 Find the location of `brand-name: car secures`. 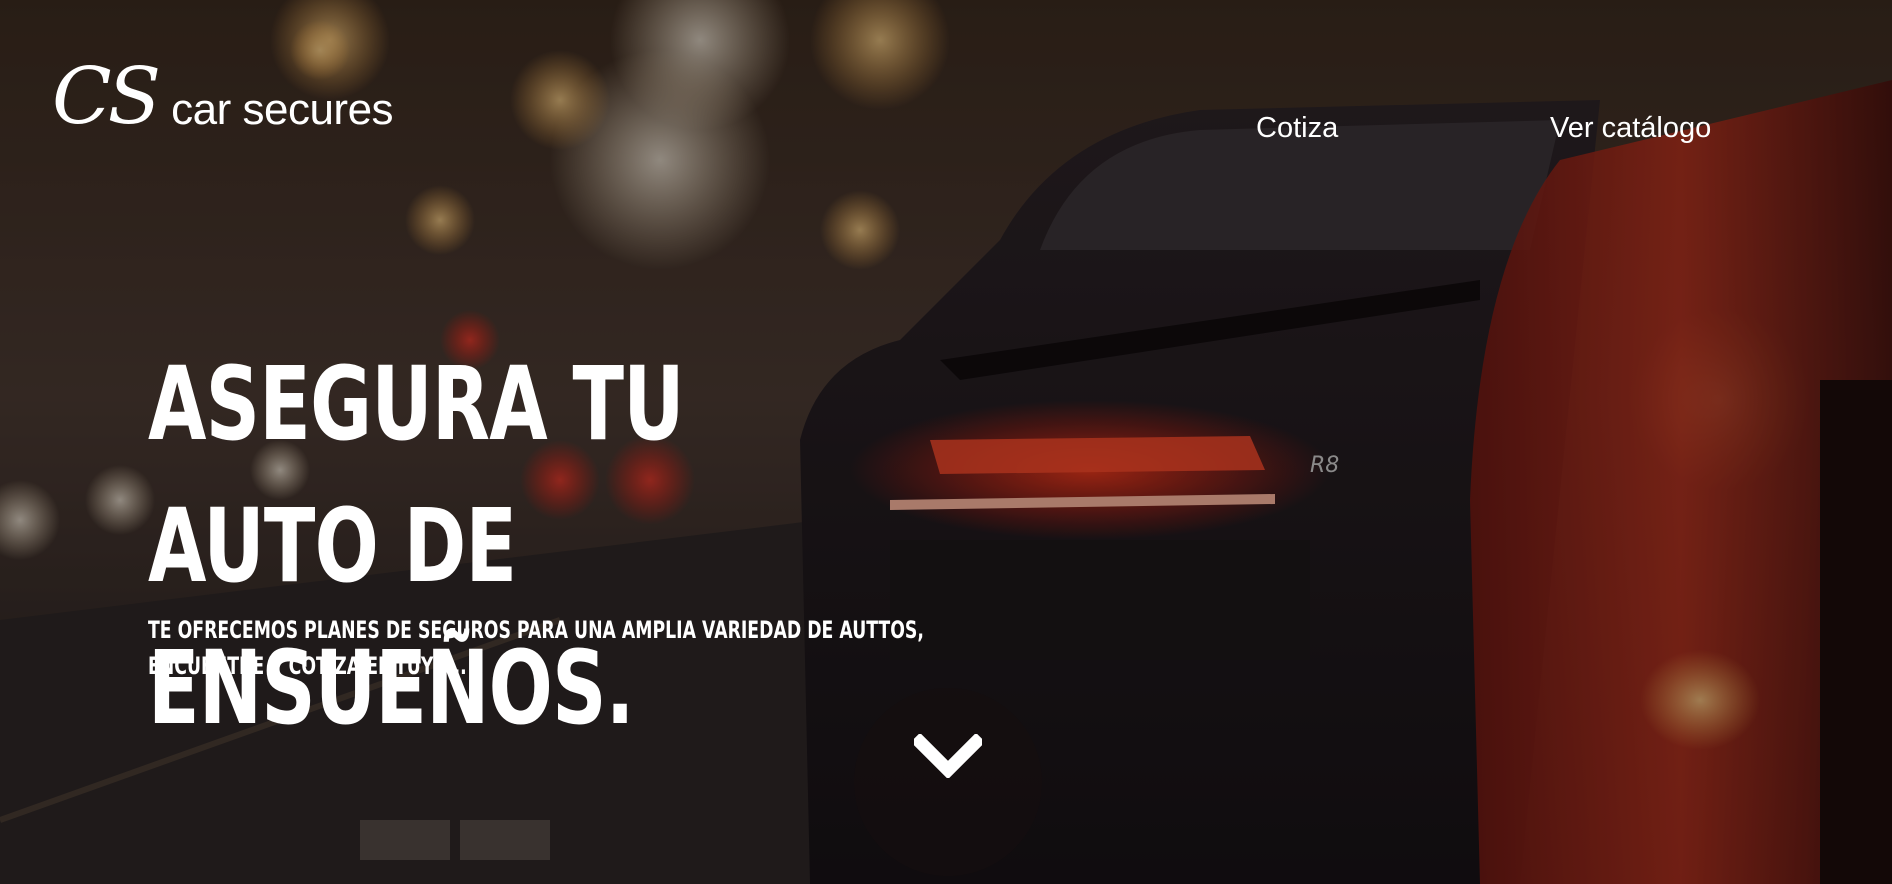

brand-name: car secures is located at coordinates (282, 109).